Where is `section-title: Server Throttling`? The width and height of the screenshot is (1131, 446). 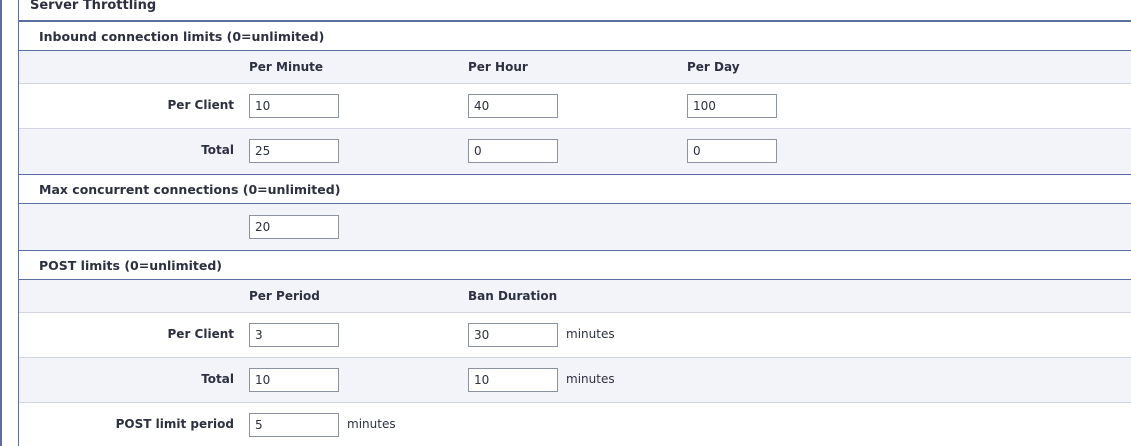 section-title: Server Throttling is located at coordinates (93, 6).